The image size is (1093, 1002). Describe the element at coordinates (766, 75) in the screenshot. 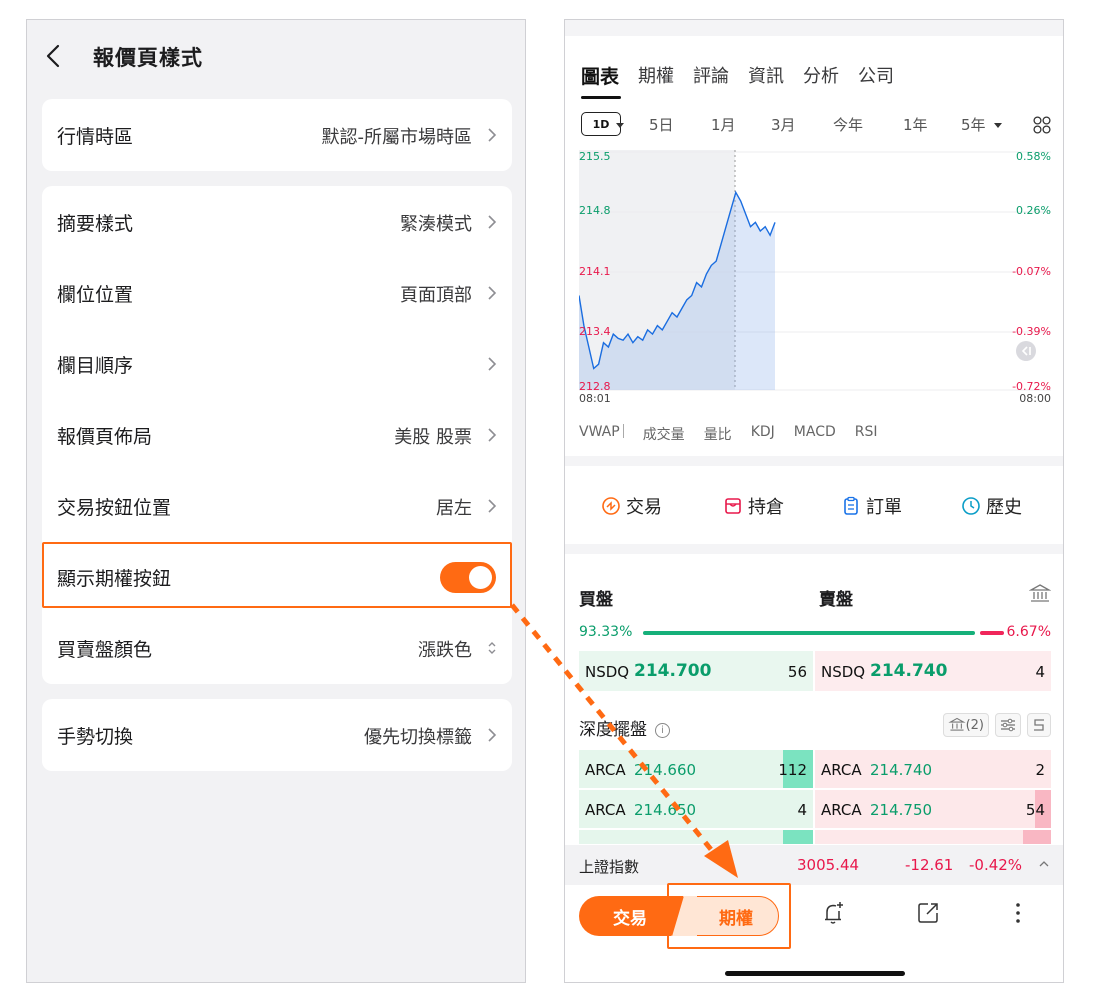

I see `tab-news: 資訊` at that location.